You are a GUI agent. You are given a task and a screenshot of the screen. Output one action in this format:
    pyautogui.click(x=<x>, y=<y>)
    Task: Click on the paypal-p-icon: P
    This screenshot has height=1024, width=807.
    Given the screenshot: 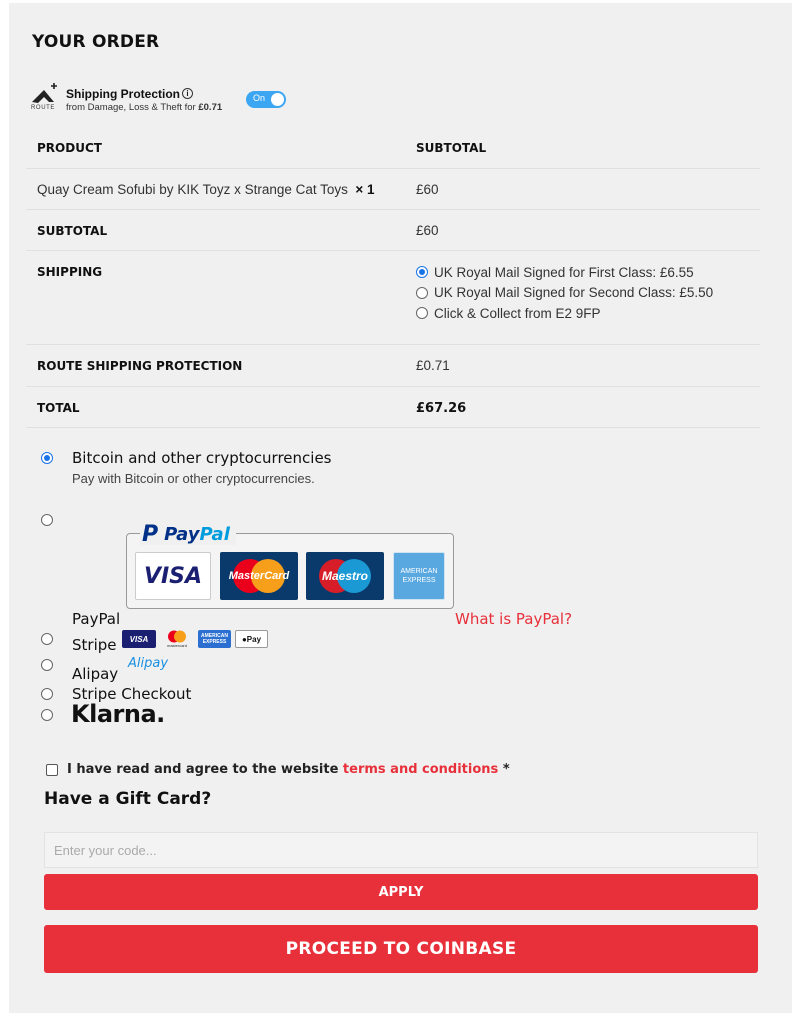 What is the action you would take?
    pyautogui.click(x=150, y=534)
    